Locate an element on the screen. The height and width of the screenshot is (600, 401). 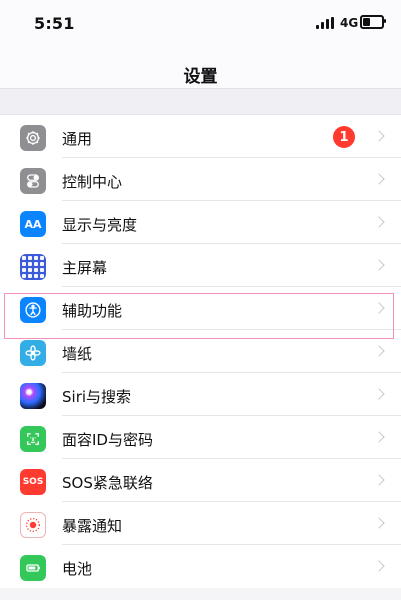
battery-cap-icon is located at coordinates (385, 21).